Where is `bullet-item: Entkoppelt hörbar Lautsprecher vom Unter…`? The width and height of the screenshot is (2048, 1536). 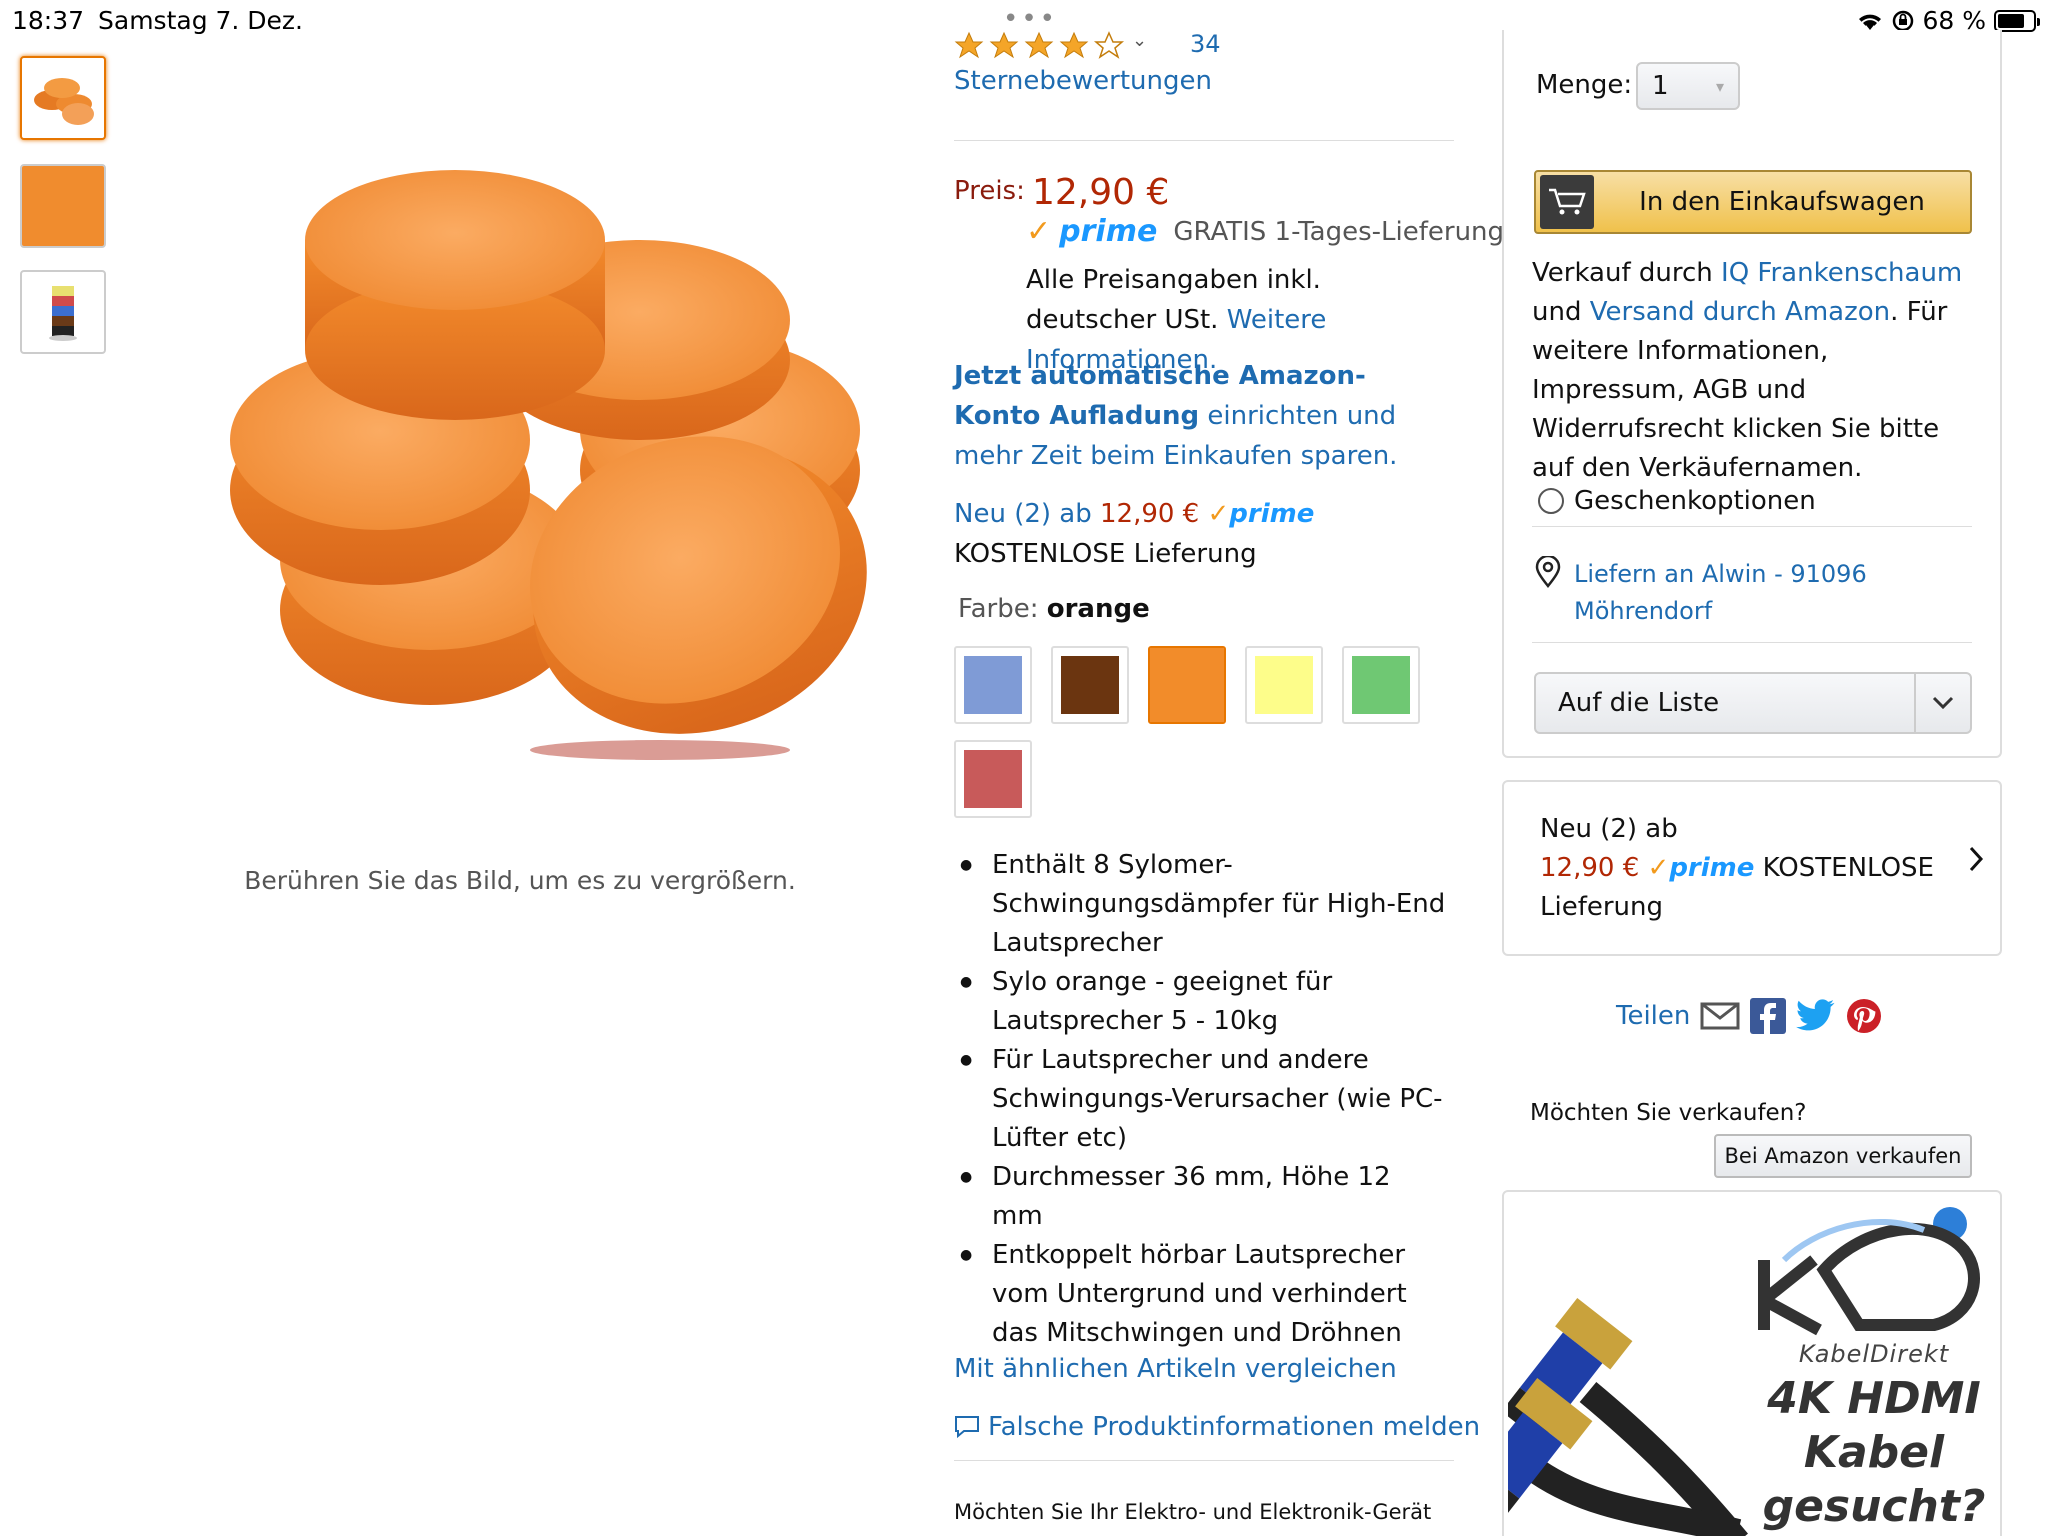
bullet-item: Entkoppelt hörbar Lautsprecher vom Unter… is located at coordinates (1201, 1294).